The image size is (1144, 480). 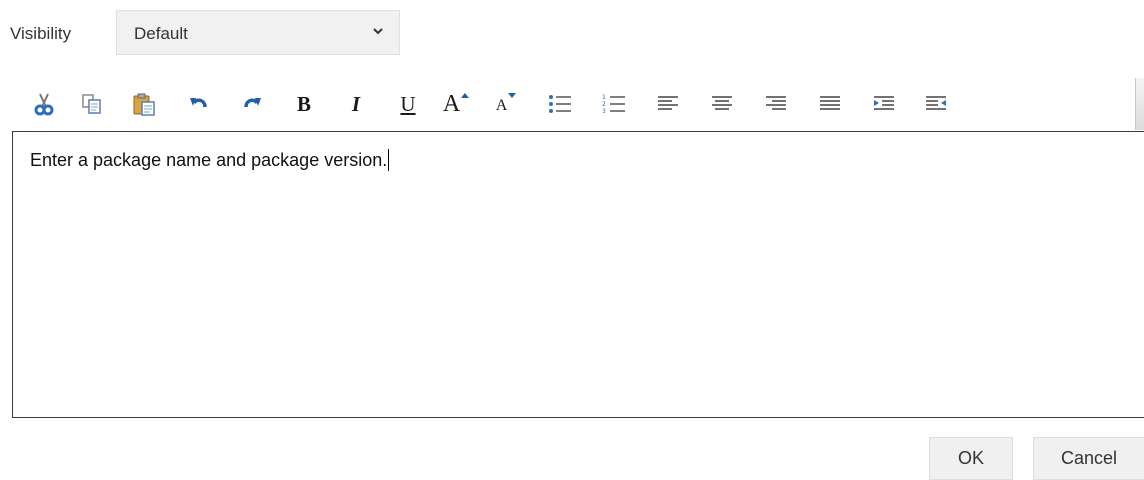 I want to click on align-right-button, so click(x=776, y=104).